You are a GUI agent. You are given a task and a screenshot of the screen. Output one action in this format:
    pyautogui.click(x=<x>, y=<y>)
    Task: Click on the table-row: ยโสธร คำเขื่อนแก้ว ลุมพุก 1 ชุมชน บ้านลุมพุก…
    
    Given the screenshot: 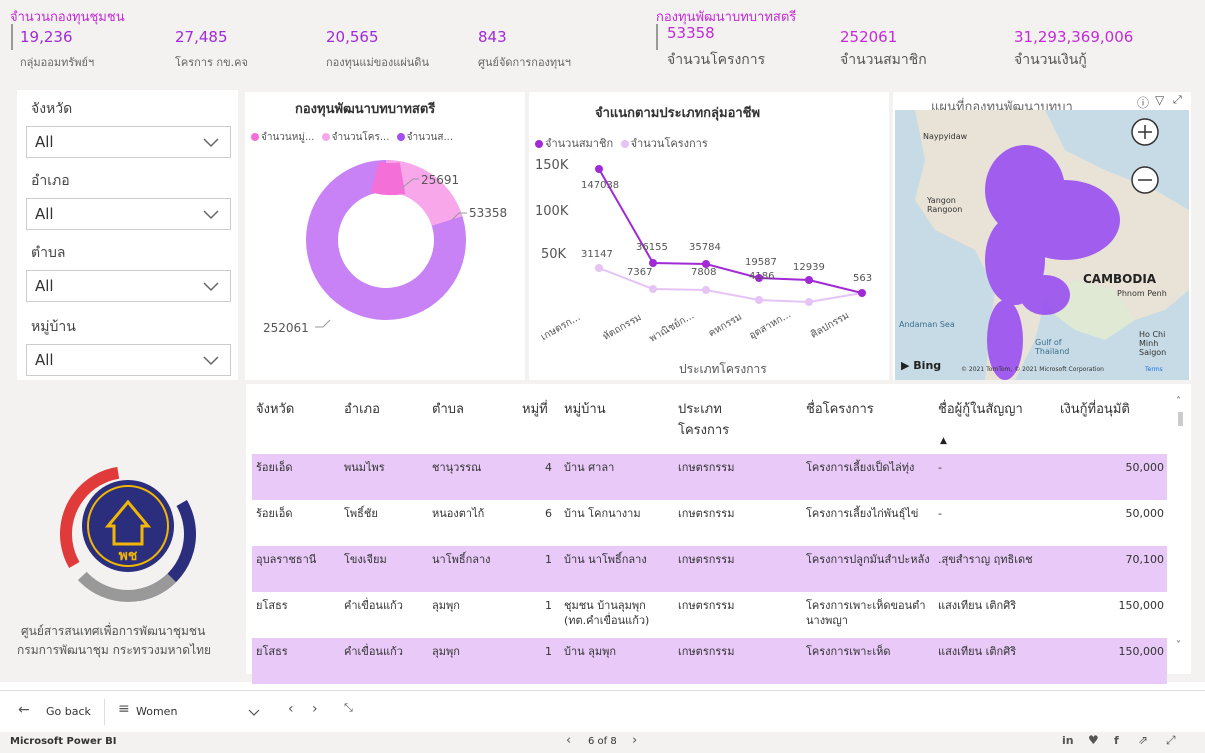 What is the action you would take?
    pyautogui.click(x=709, y=615)
    